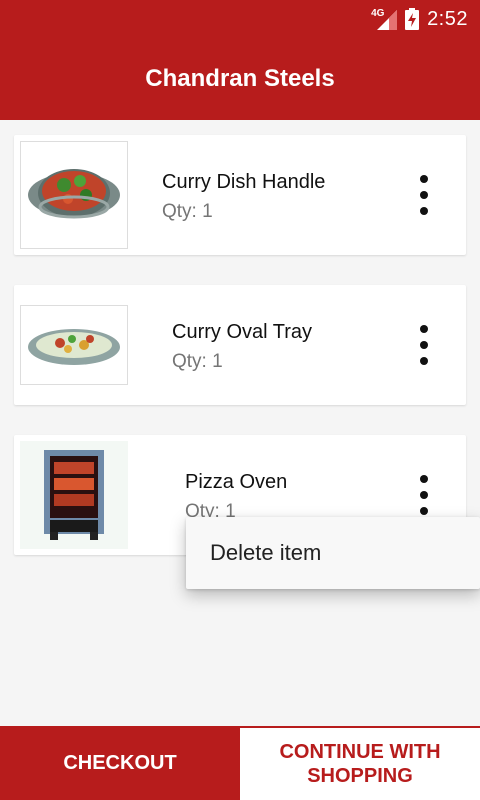 Image resolution: width=480 pixels, height=800 pixels. Describe the element at coordinates (387, 20) in the screenshot. I see `signal-icon` at that location.